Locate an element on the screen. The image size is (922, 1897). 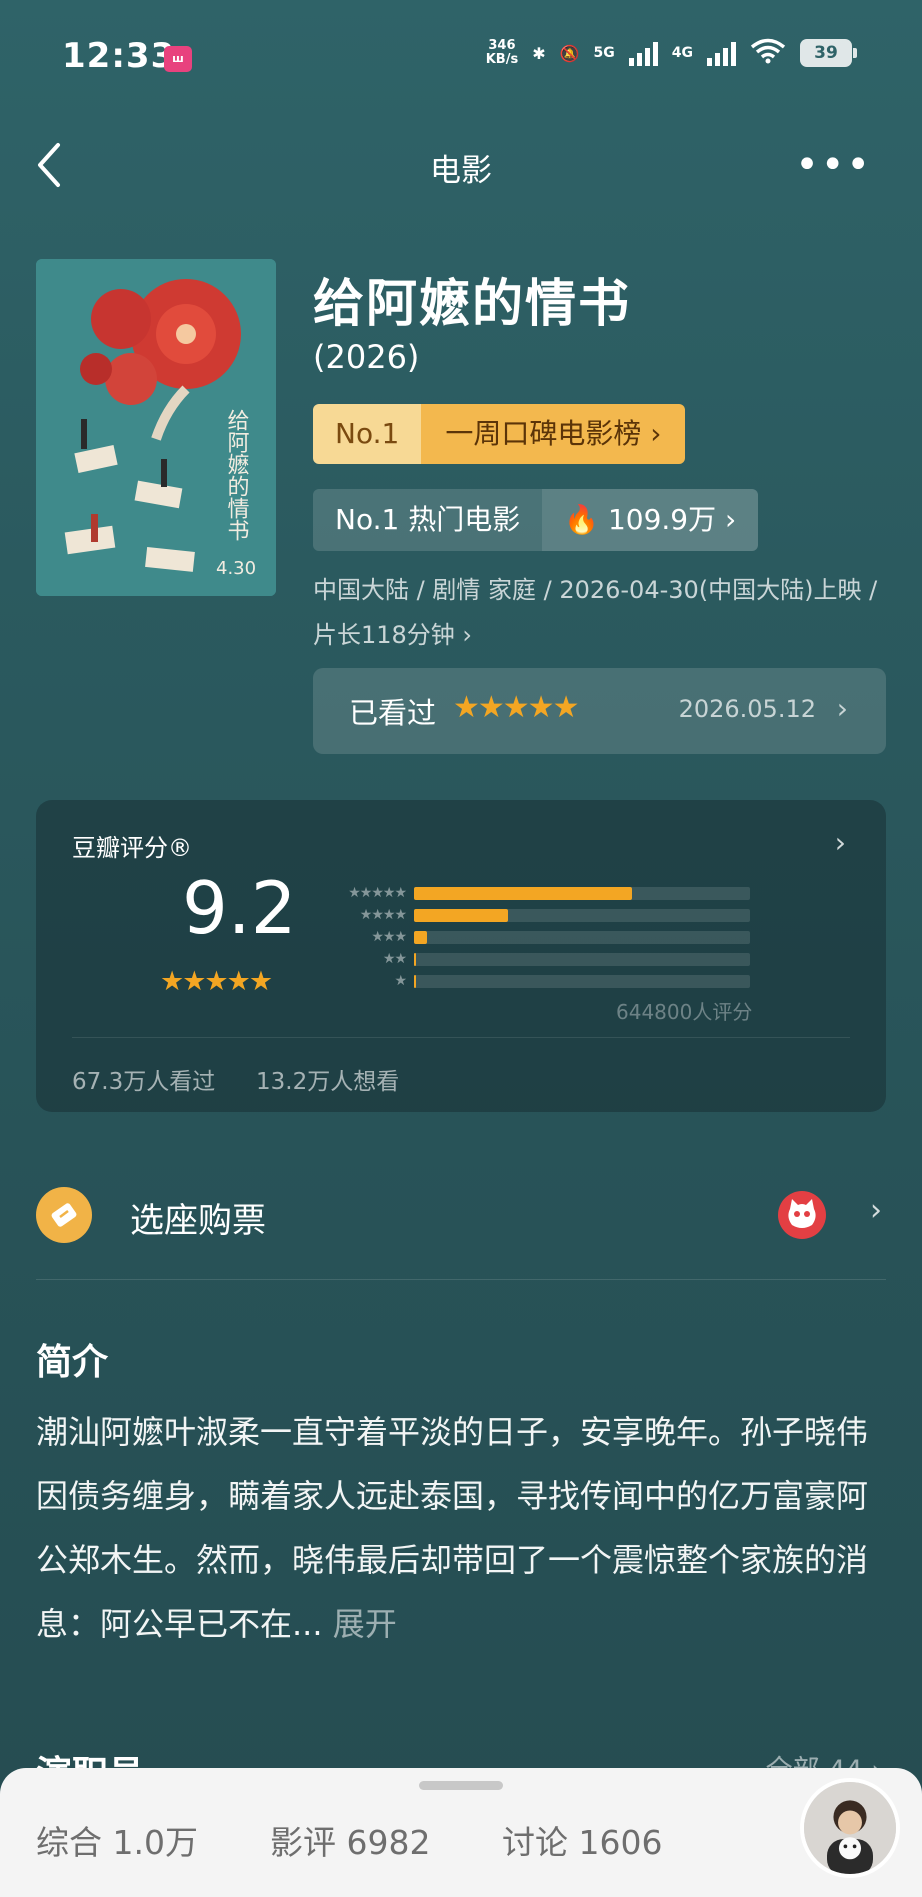
tab-reviews: 影评 6982 is located at coordinates (350, 1840).